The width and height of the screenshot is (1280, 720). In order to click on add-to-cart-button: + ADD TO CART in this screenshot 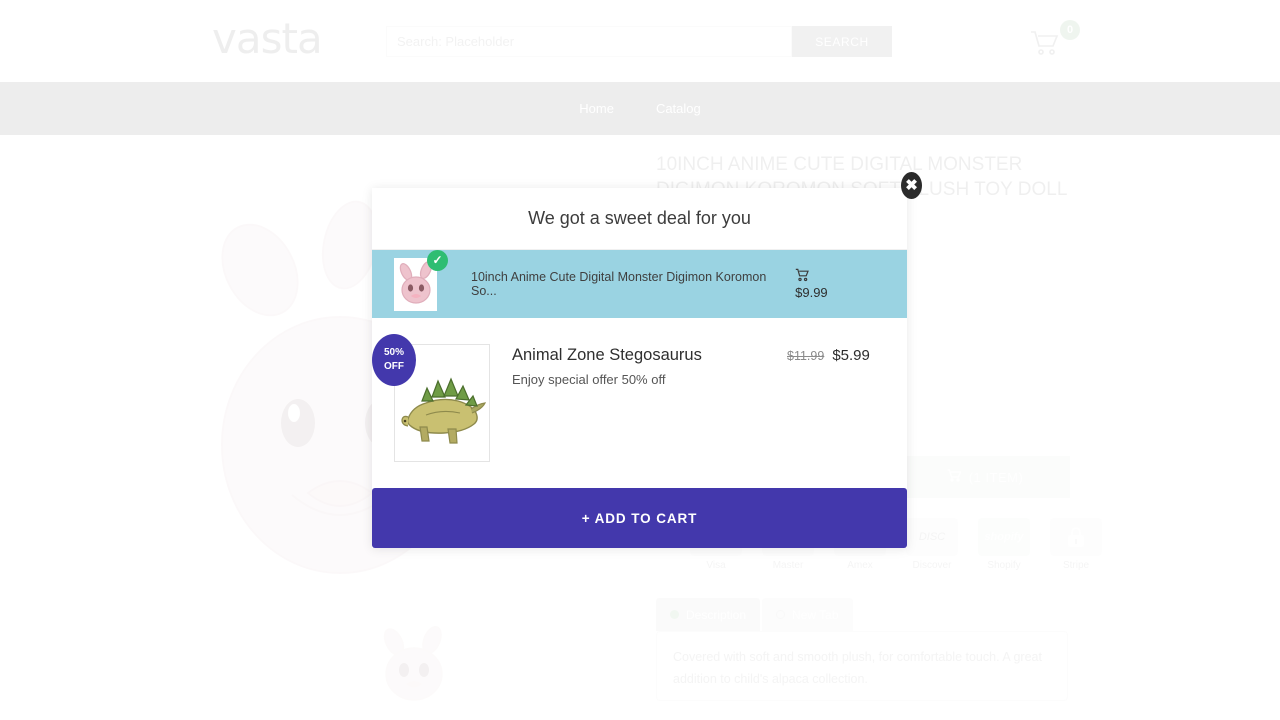, I will do `click(639, 518)`.